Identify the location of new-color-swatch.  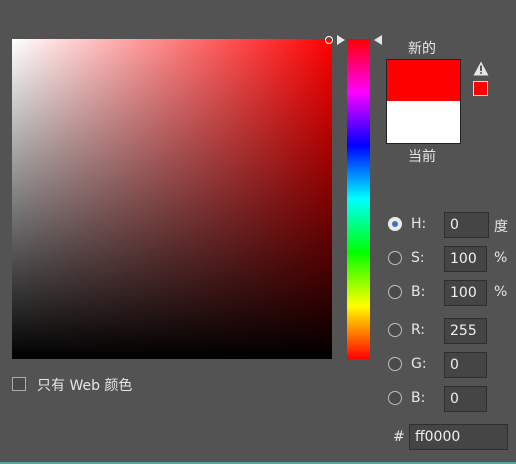
(423, 80).